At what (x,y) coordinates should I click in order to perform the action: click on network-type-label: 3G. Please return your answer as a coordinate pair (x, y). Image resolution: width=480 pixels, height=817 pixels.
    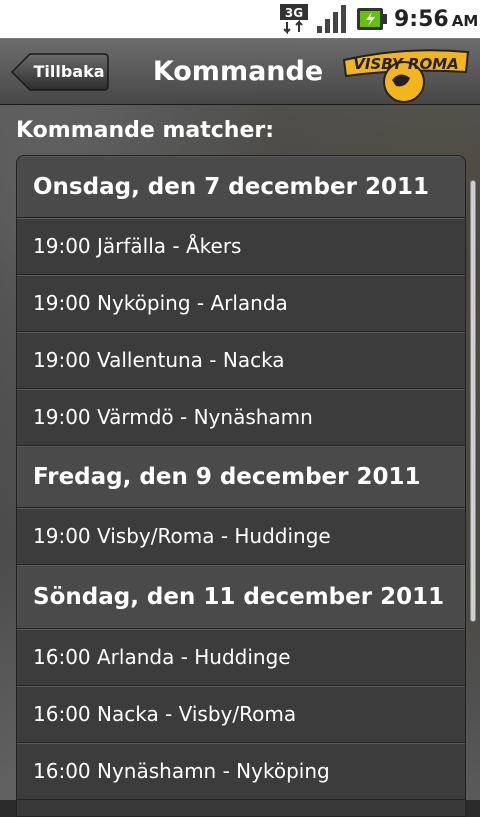
    Looking at the image, I should click on (294, 13).